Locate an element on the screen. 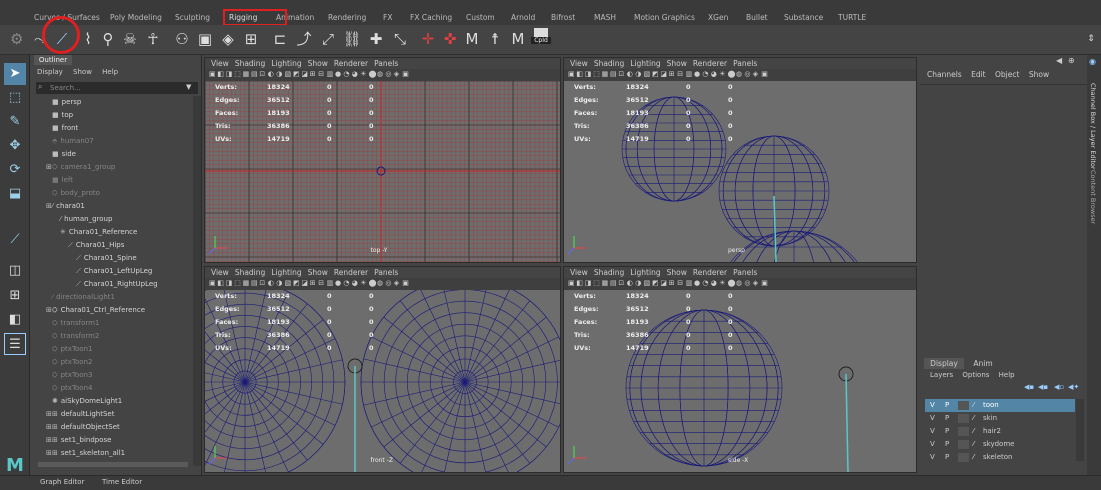 The height and width of the screenshot is (490, 1101). viewport-tool-icon: ◩ is located at coordinates (296, 74).